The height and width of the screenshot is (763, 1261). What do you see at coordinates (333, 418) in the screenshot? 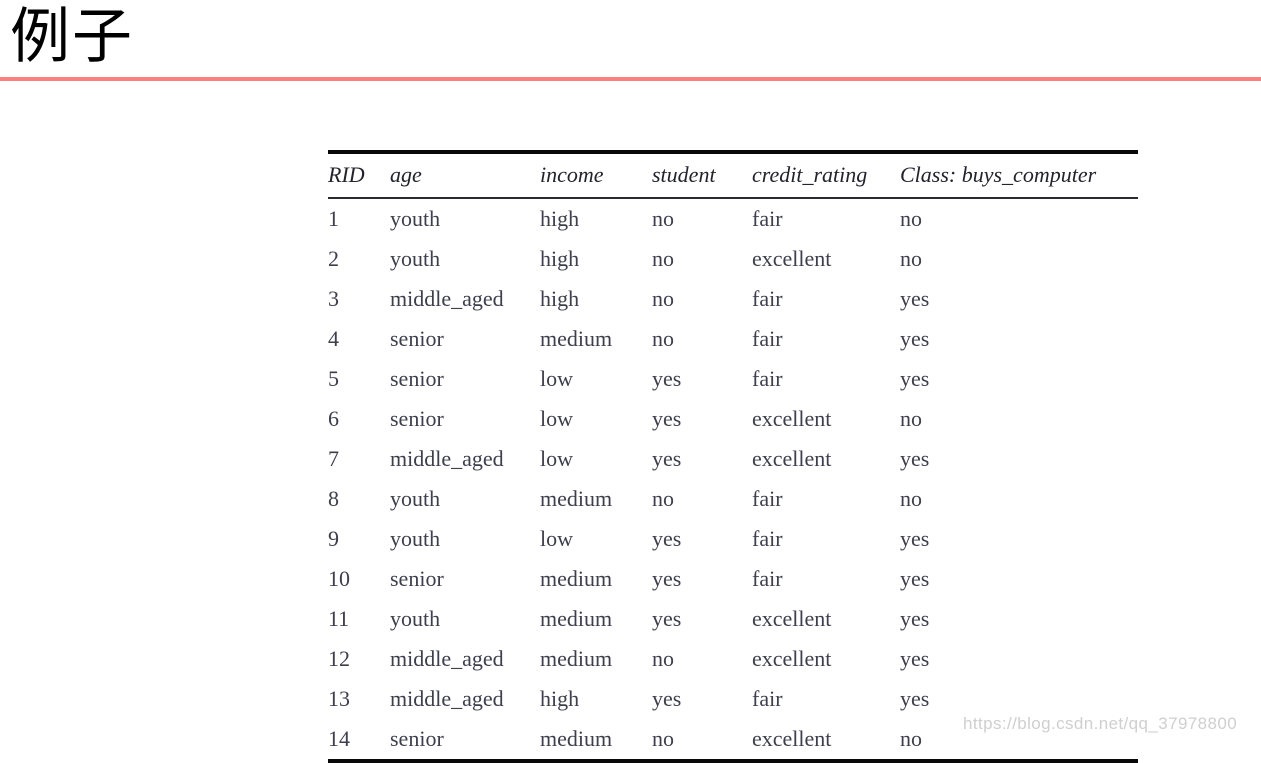
I see `cell-rid: 6` at bounding box center [333, 418].